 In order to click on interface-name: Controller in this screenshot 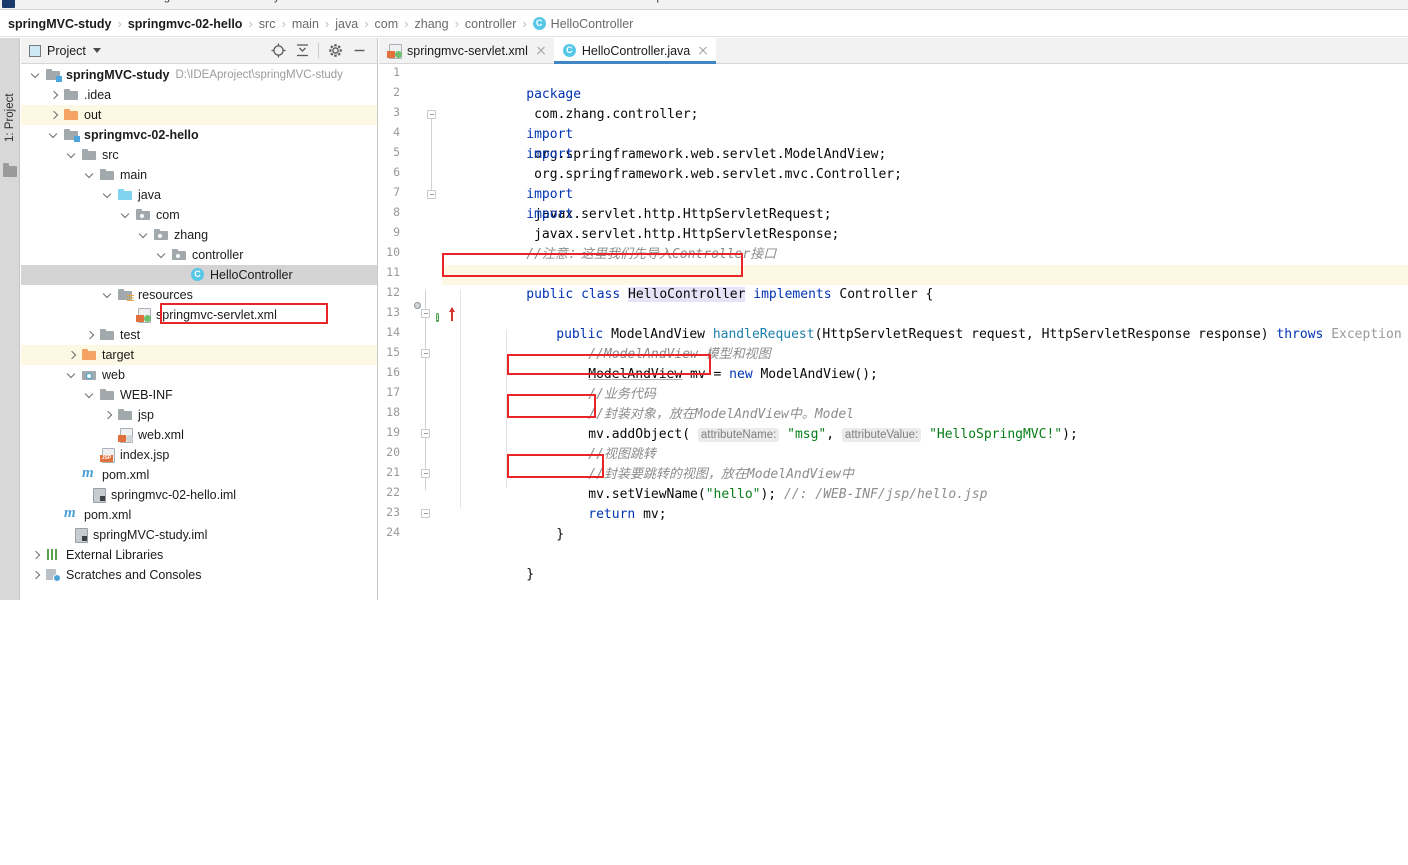, I will do `click(878, 294)`.